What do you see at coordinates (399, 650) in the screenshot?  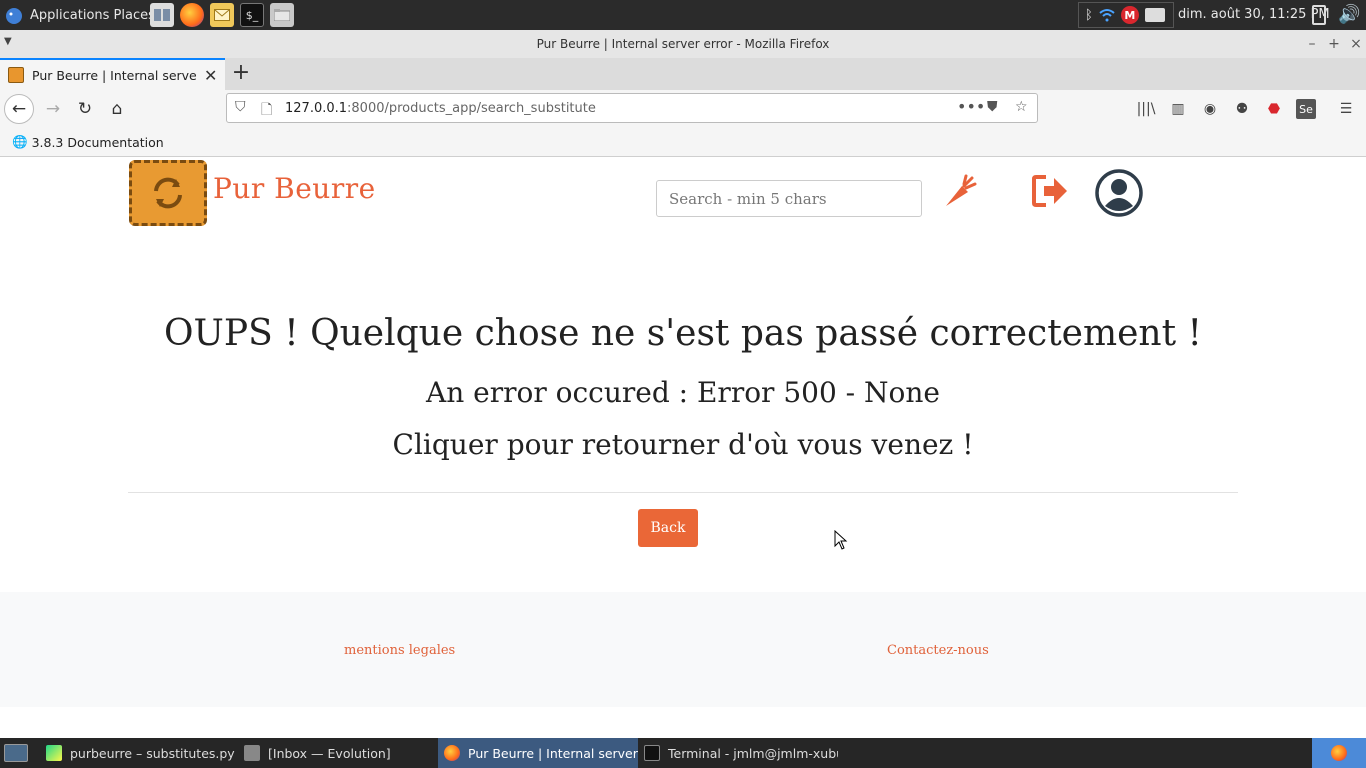 I see `legal-mentions-link: mentions legales` at bounding box center [399, 650].